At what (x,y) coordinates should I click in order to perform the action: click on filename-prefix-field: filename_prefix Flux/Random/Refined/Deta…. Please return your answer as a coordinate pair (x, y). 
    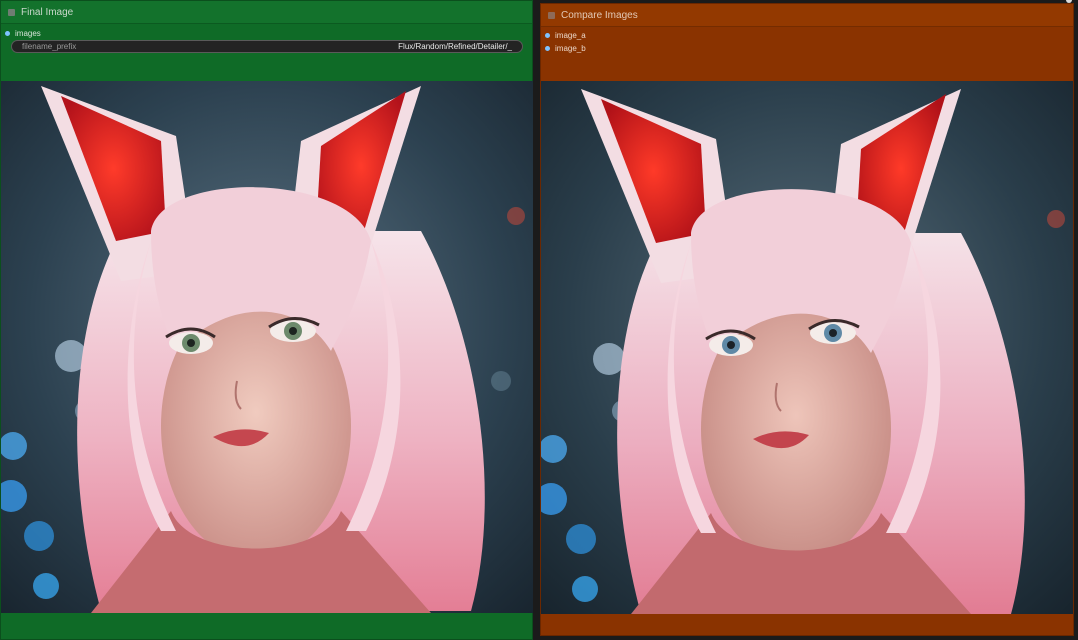
    Looking at the image, I should click on (267, 46).